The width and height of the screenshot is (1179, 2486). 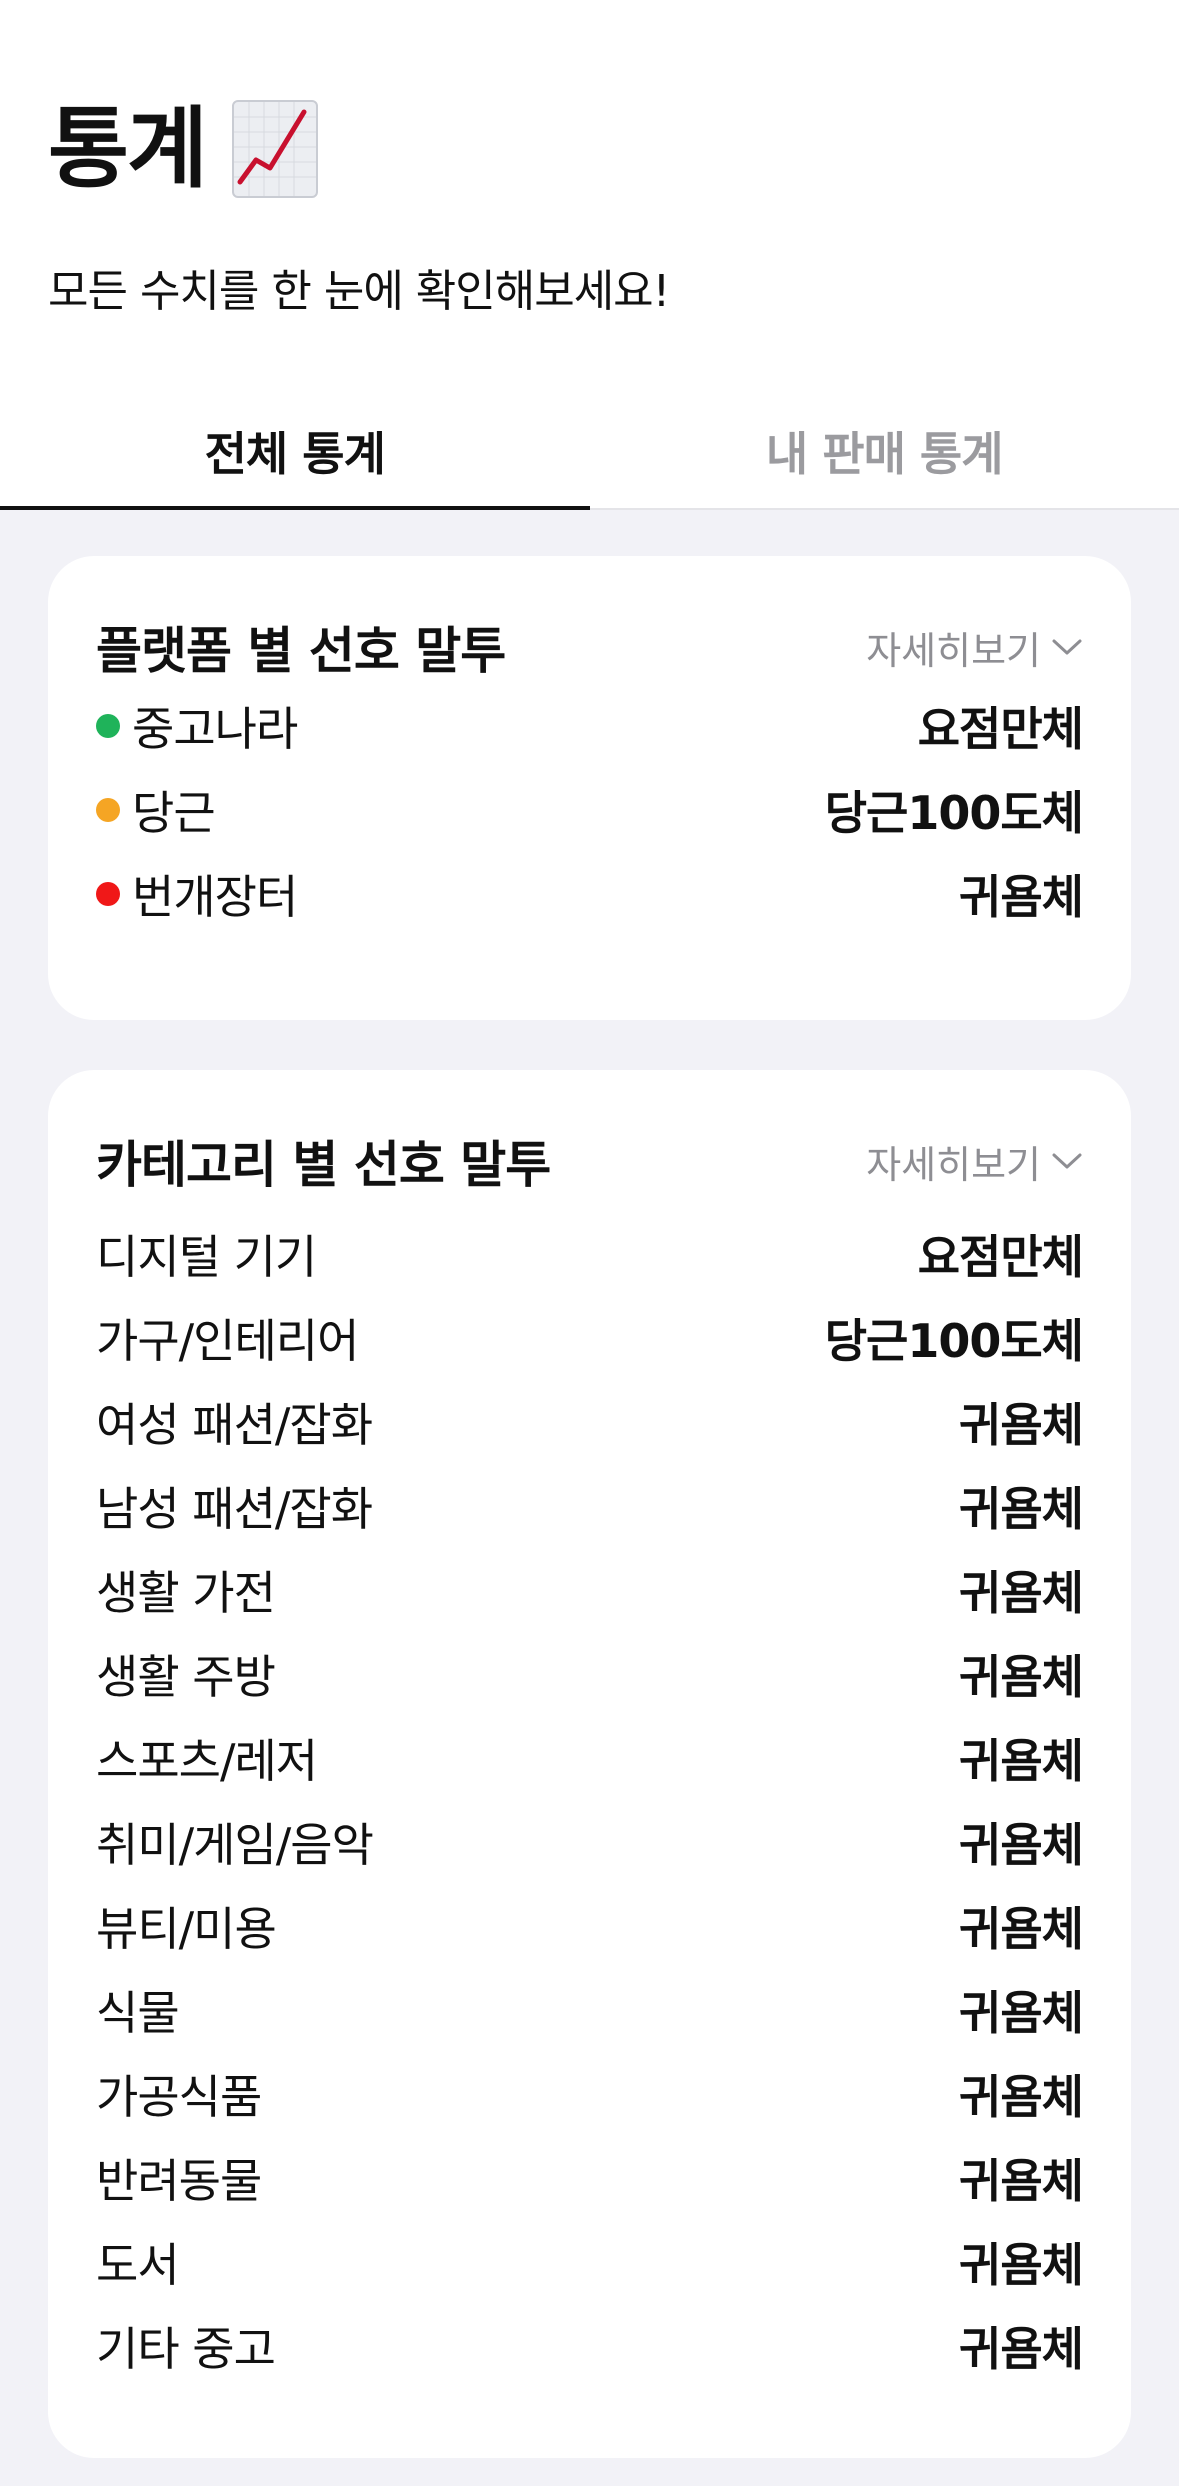 I want to click on list-item: 반려동물 귀욤체, so click(x=590, y=2178).